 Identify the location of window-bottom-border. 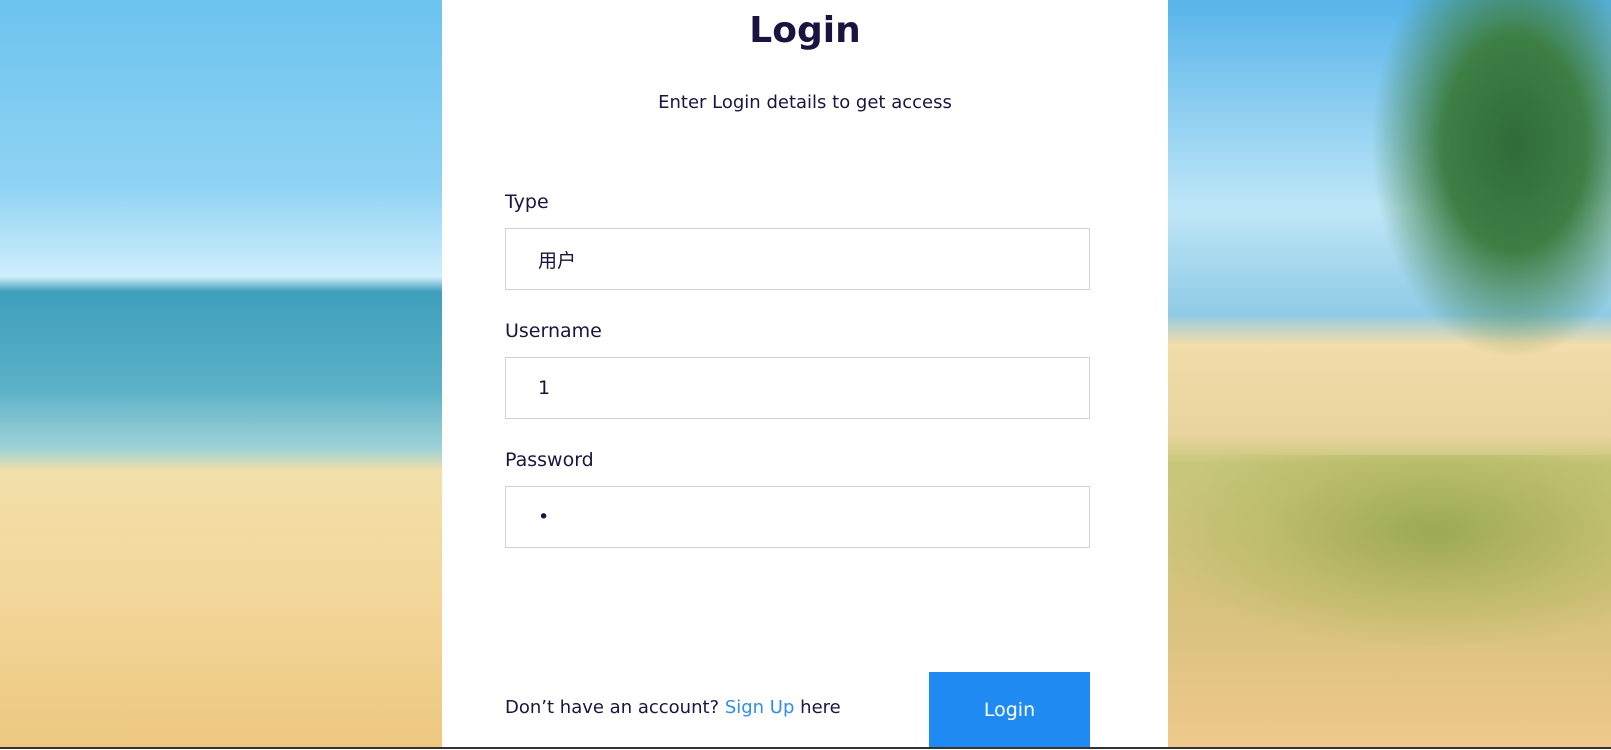
(805, 748).